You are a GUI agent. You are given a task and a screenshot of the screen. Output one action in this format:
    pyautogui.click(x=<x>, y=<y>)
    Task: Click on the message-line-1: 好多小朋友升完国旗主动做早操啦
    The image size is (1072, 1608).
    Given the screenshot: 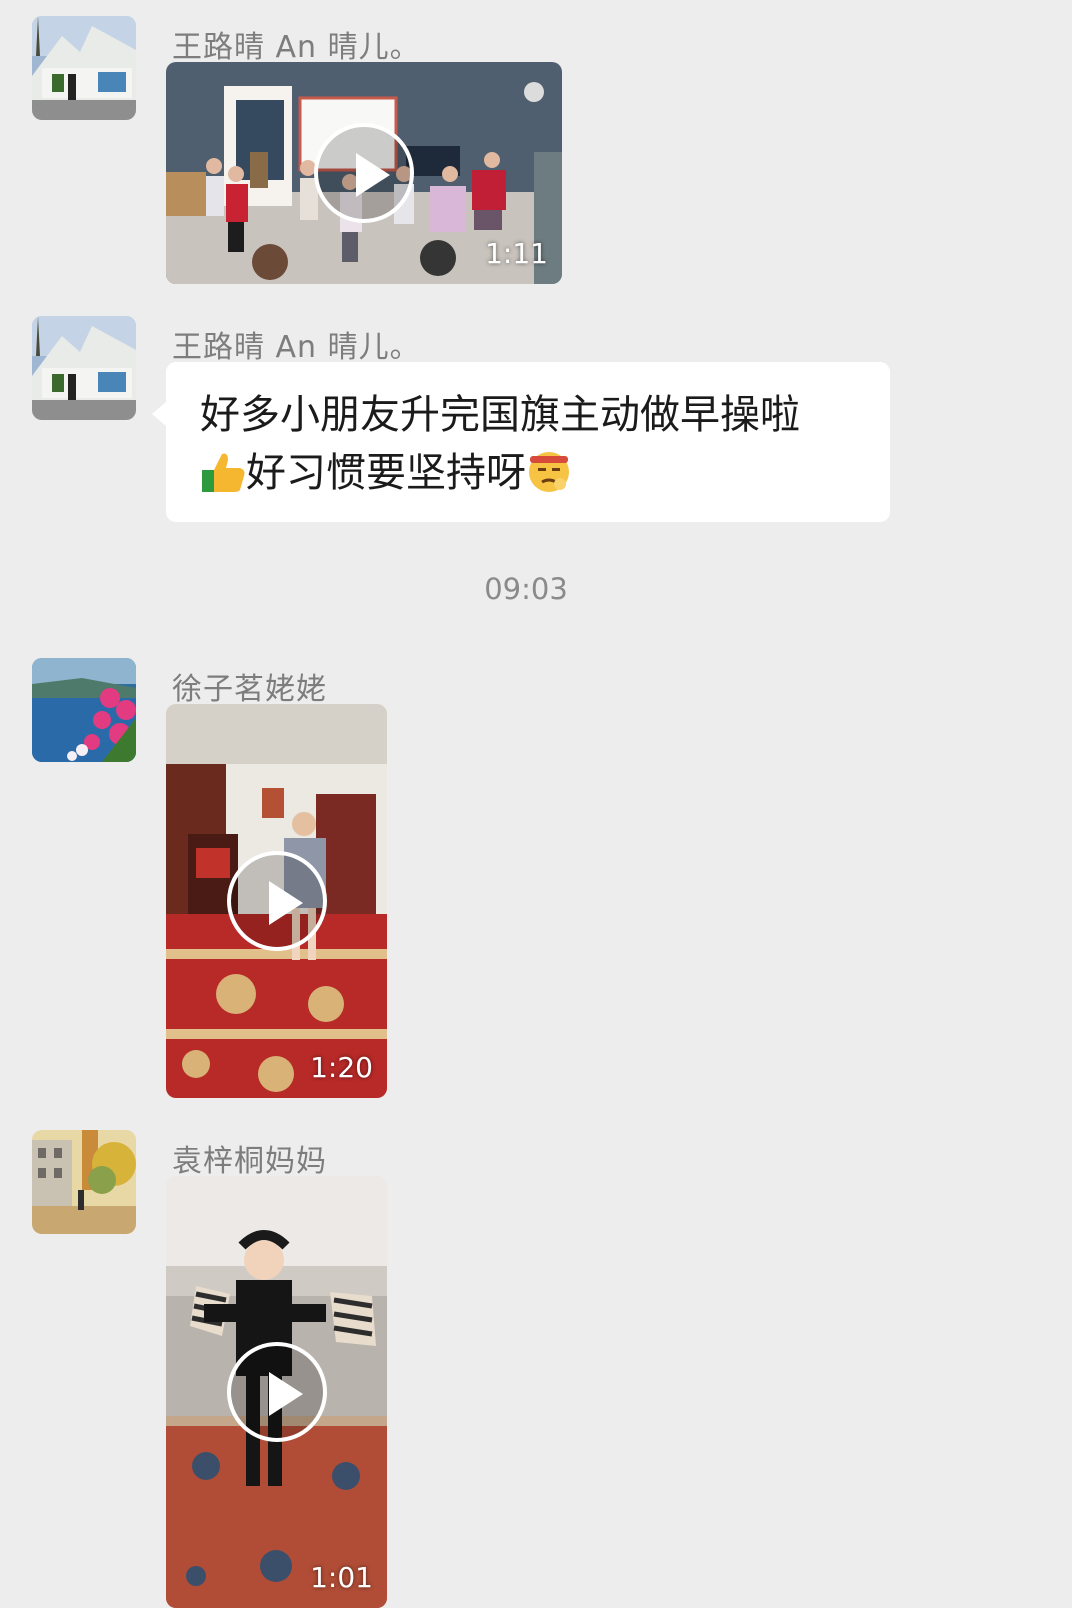 What is the action you would take?
    pyautogui.click(x=500, y=415)
    